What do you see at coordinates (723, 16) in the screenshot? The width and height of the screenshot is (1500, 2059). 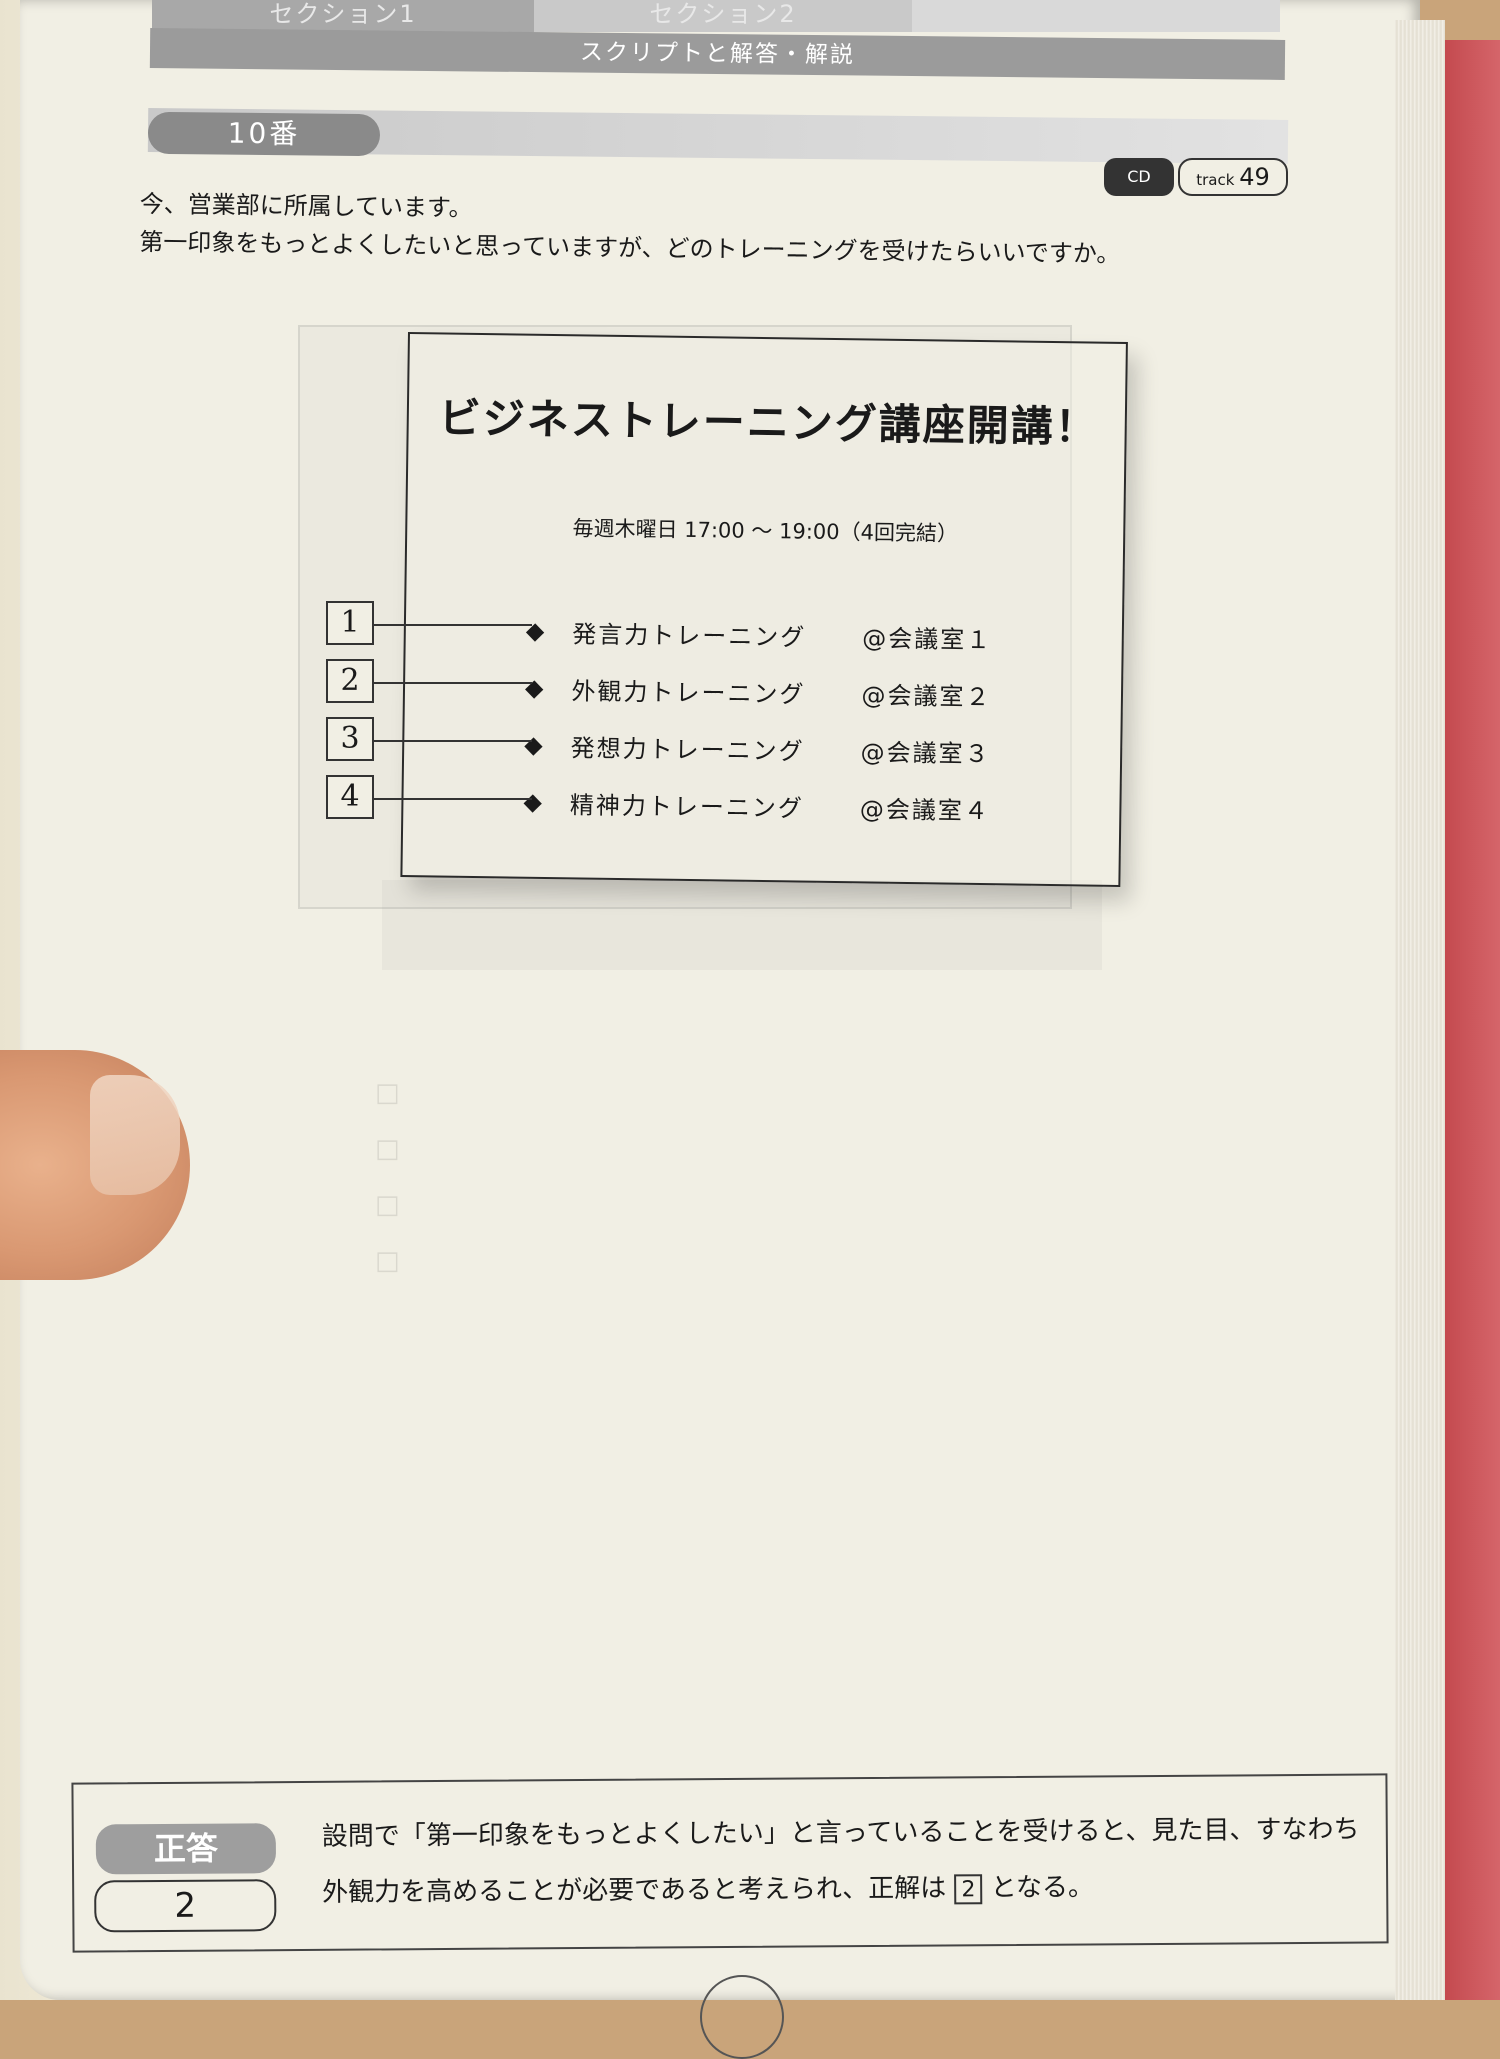 I see `section-tab-2: セクション2` at bounding box center [723, 16].